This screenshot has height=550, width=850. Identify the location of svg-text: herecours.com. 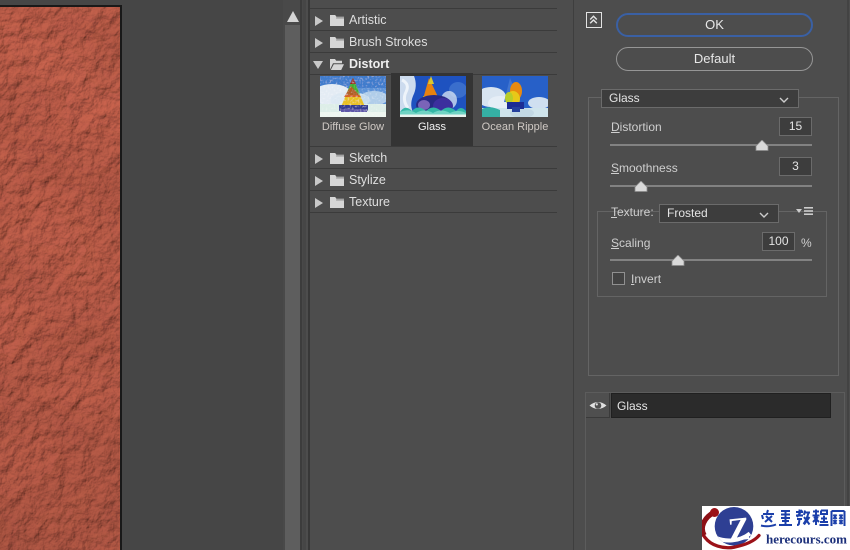
(806, 539).